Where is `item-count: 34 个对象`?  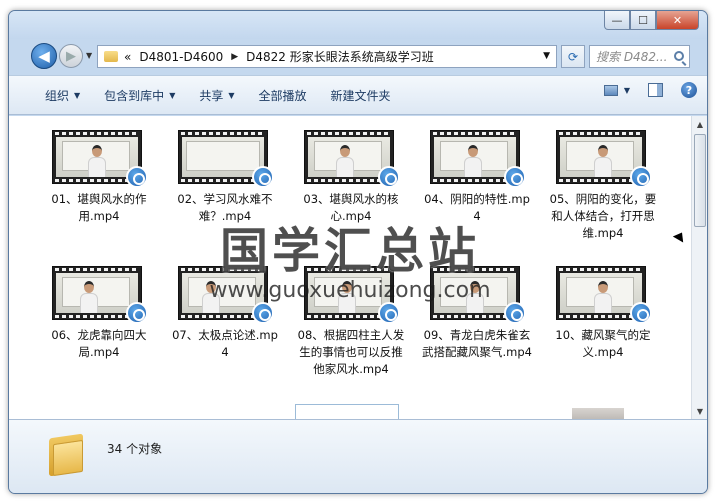
item-count: 34 个对象 is located at coordinates (135, 449).